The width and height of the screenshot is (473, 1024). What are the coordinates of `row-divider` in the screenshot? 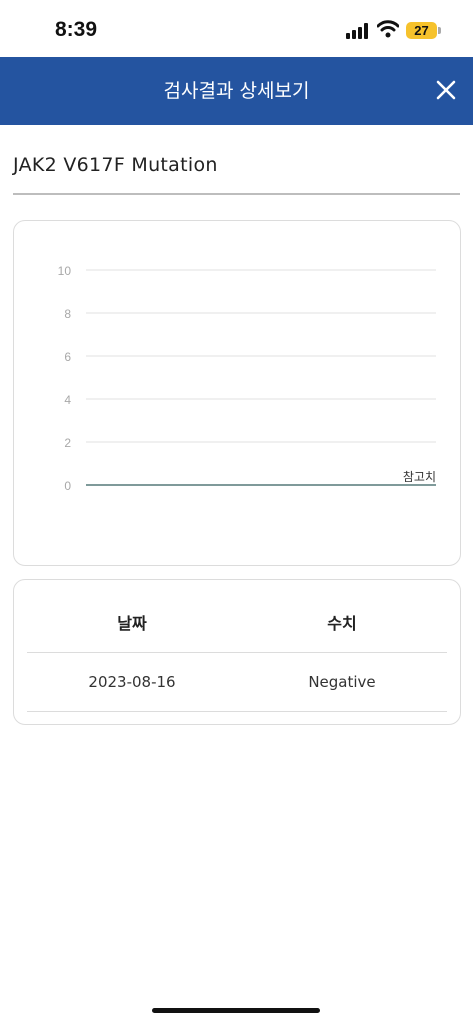 It's located at (237, 711).